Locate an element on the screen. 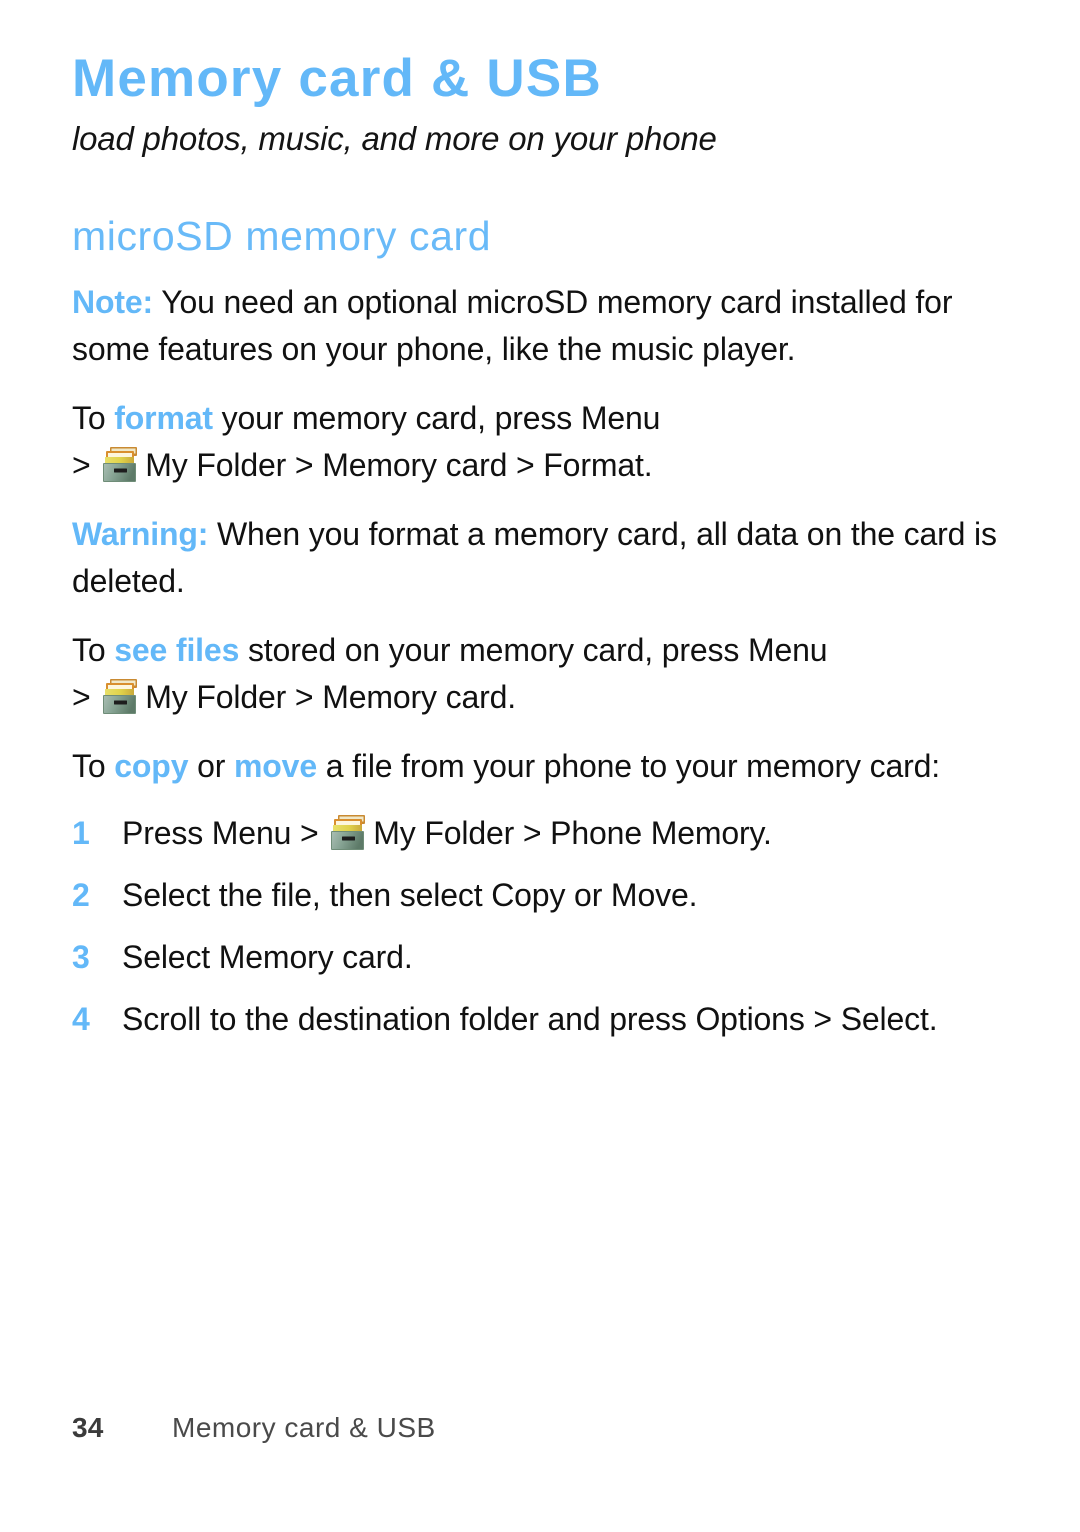  step-number: 3 is located at coordinates (81, 957).